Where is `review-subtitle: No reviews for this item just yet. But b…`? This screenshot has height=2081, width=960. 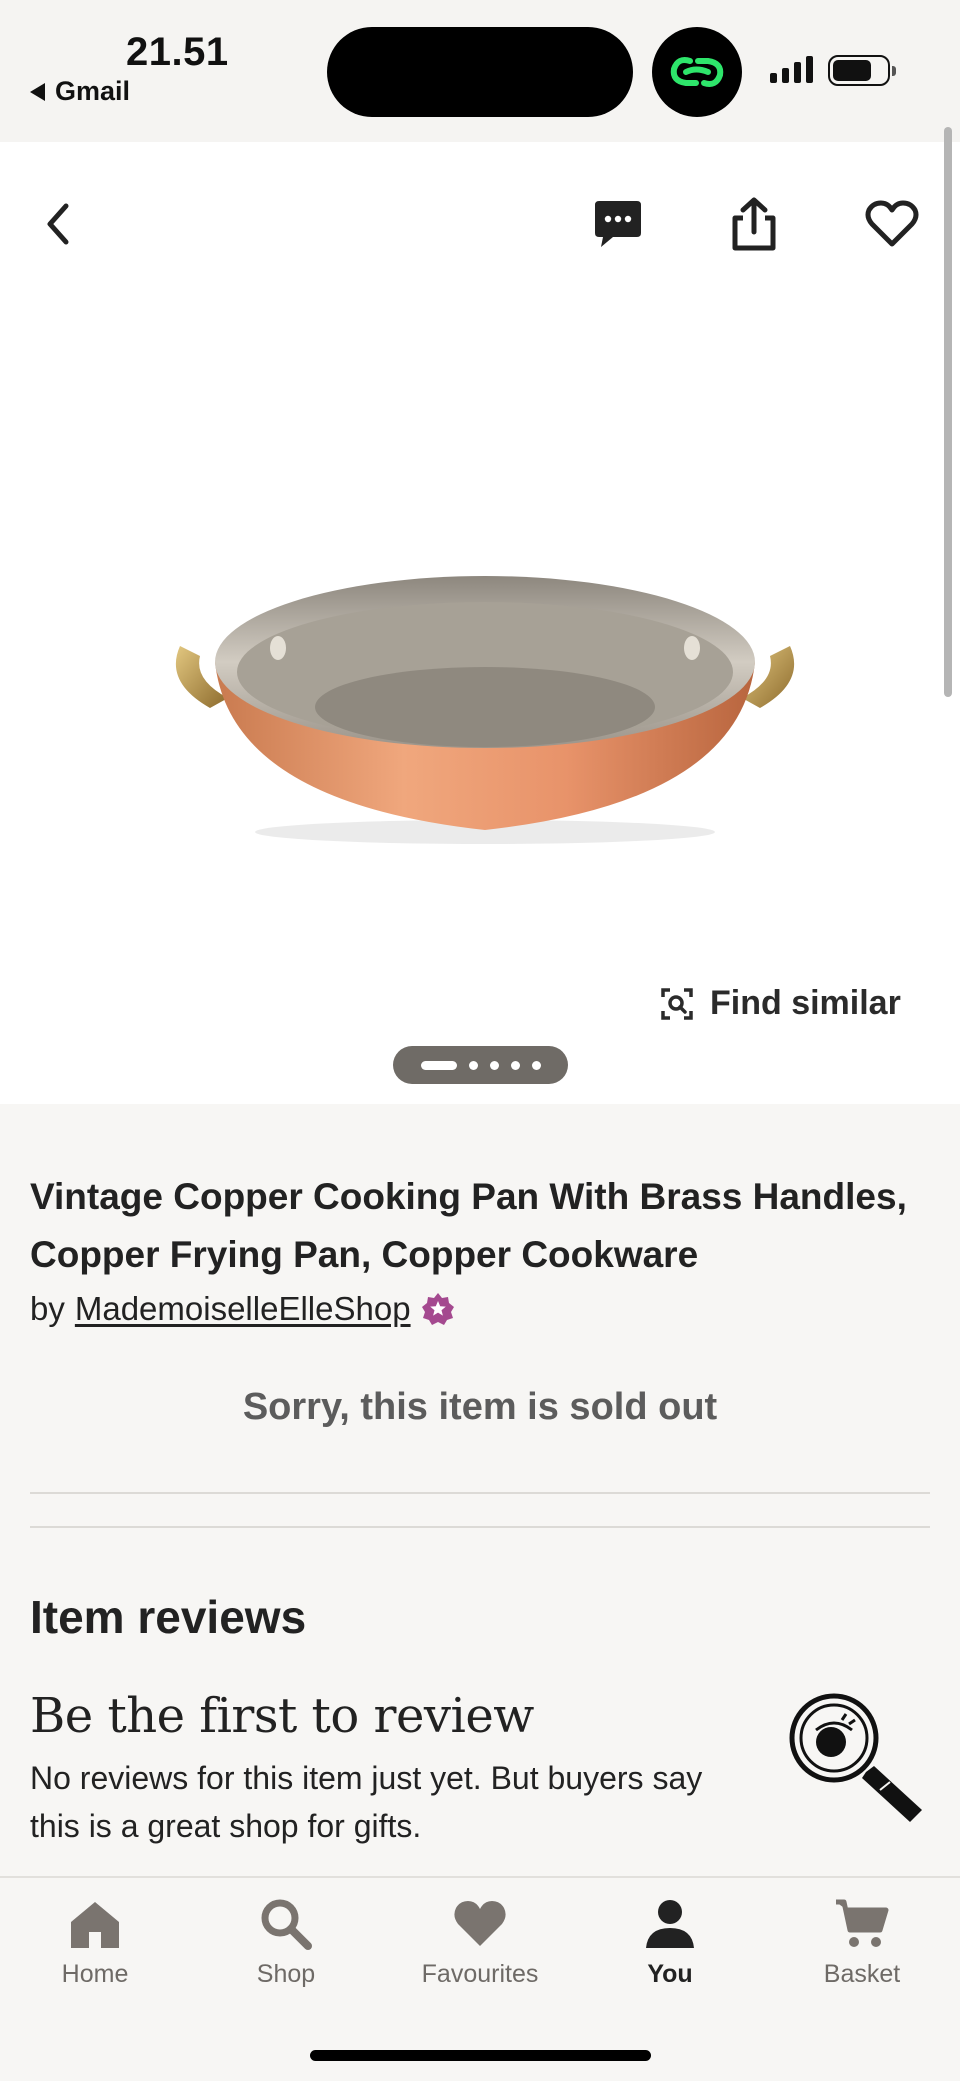
review-subtitle: No reviews for this item just yet. But b… is located at coordinates (366, 1802).